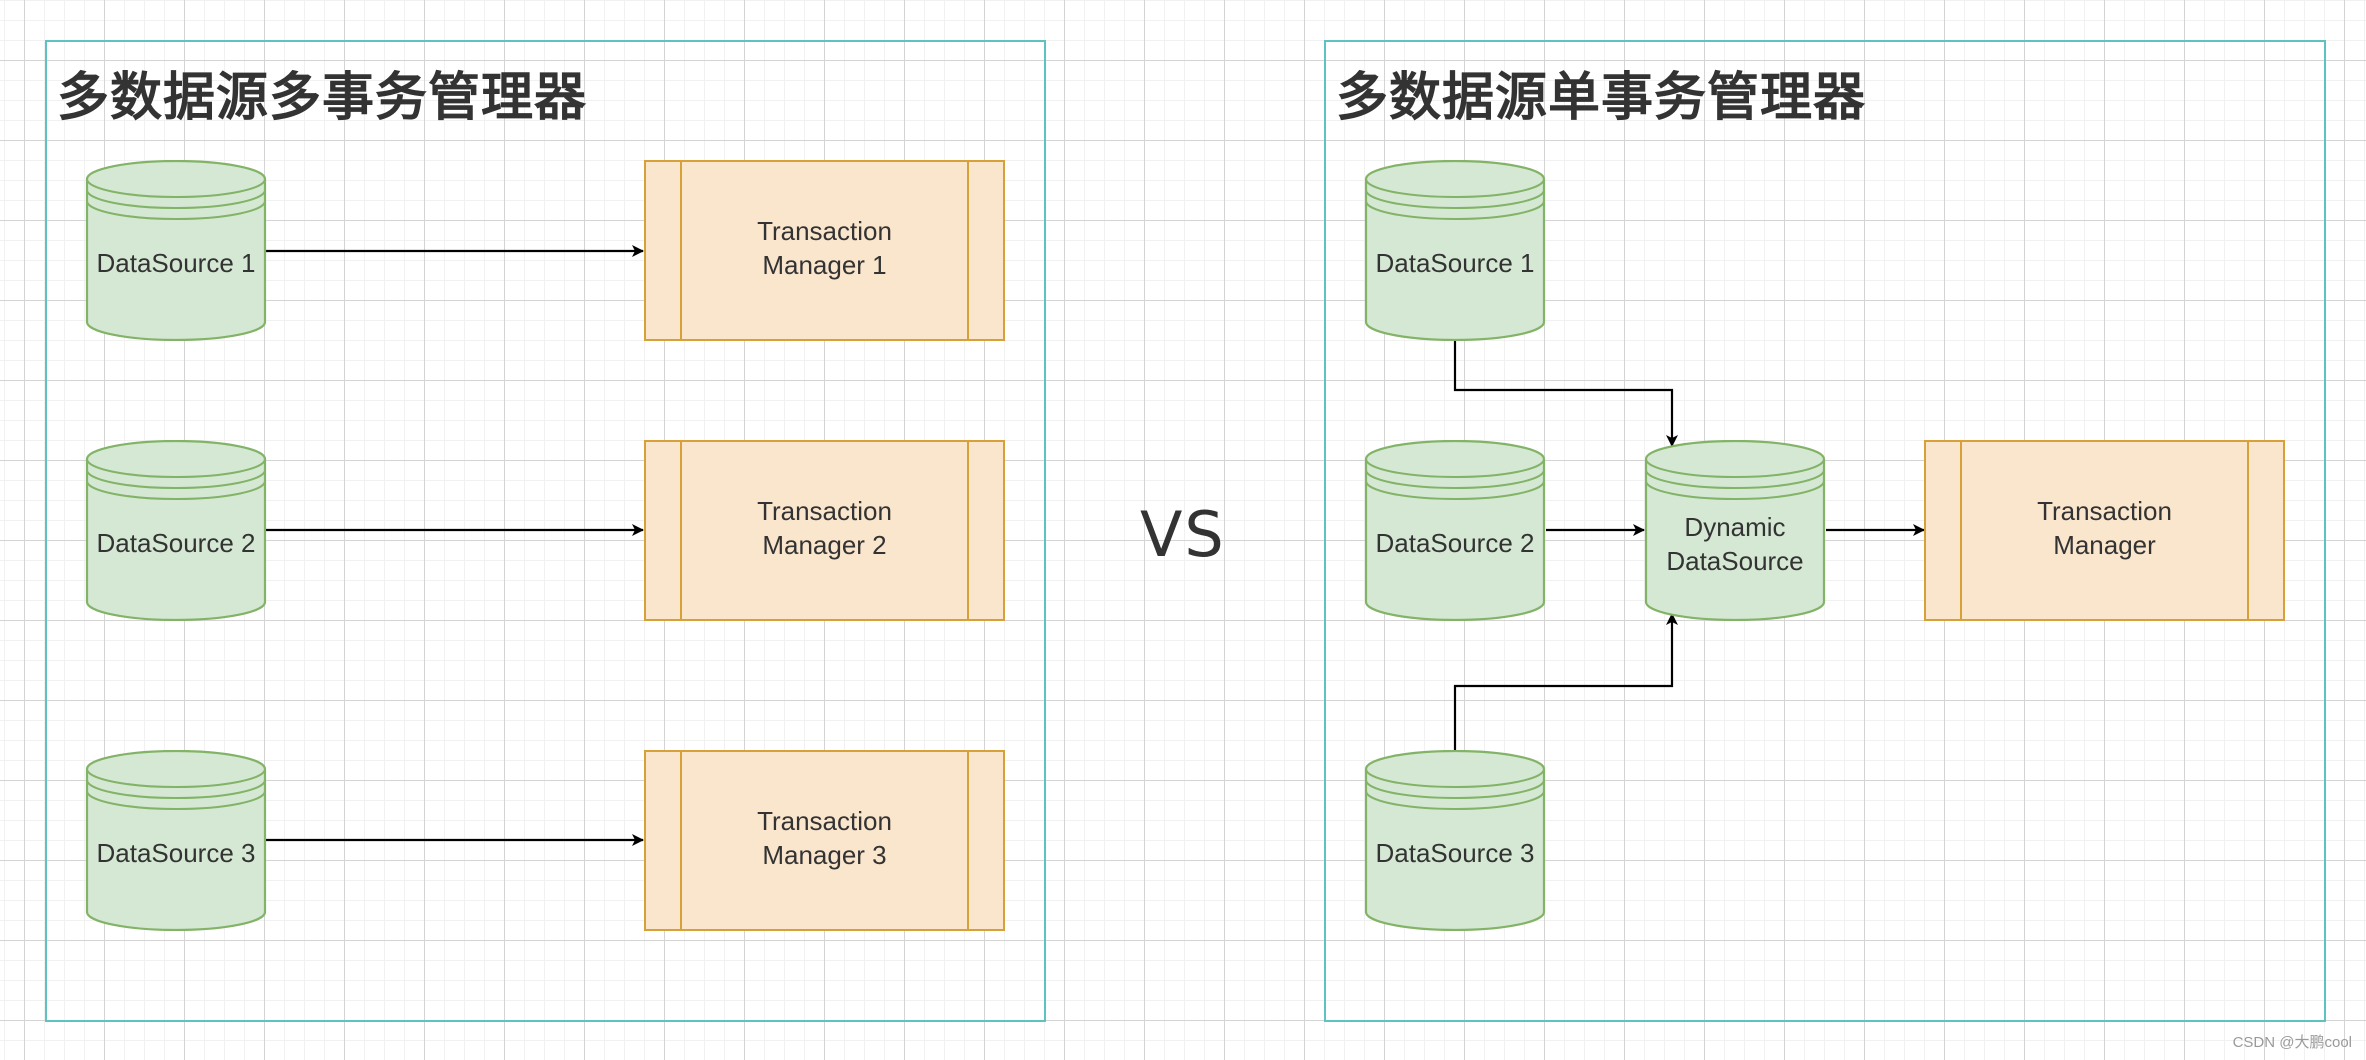  I want to click on dynamic-datasource-label: Dynamic DataSource, so click(1735, 544).